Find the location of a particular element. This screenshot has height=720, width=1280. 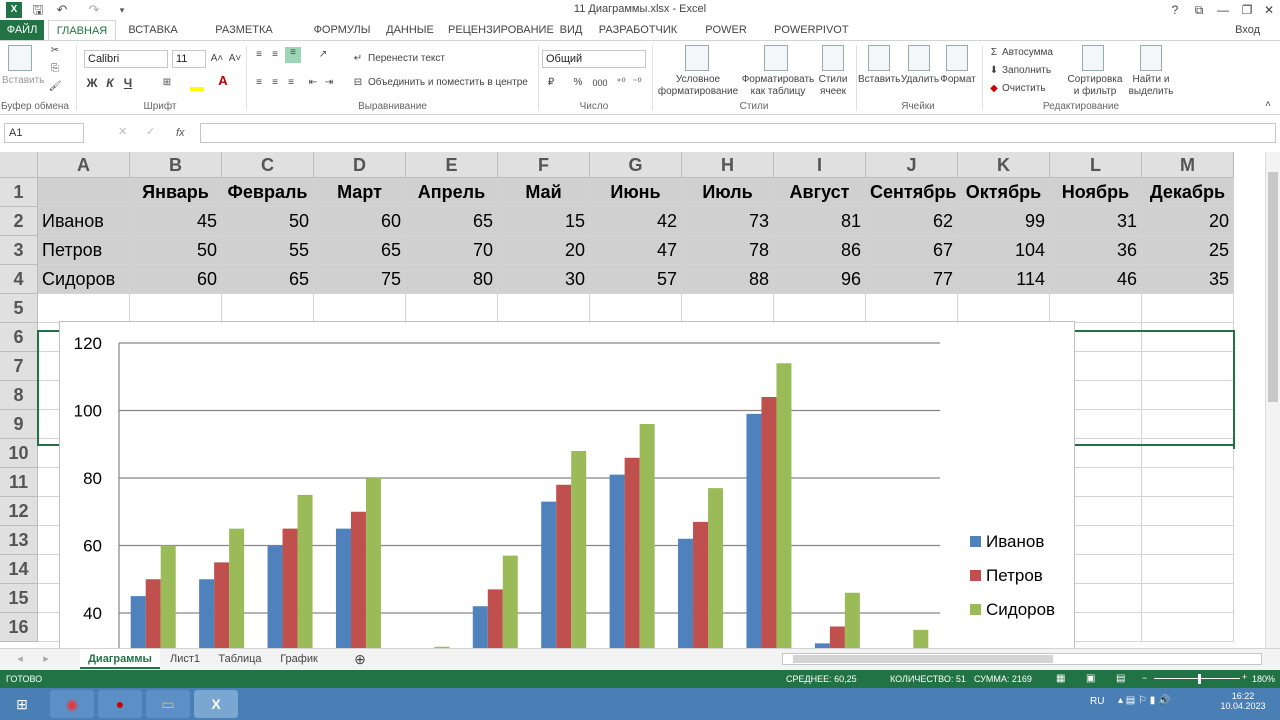

fill-icon: ⬇ is located at coordinates (994, 71).